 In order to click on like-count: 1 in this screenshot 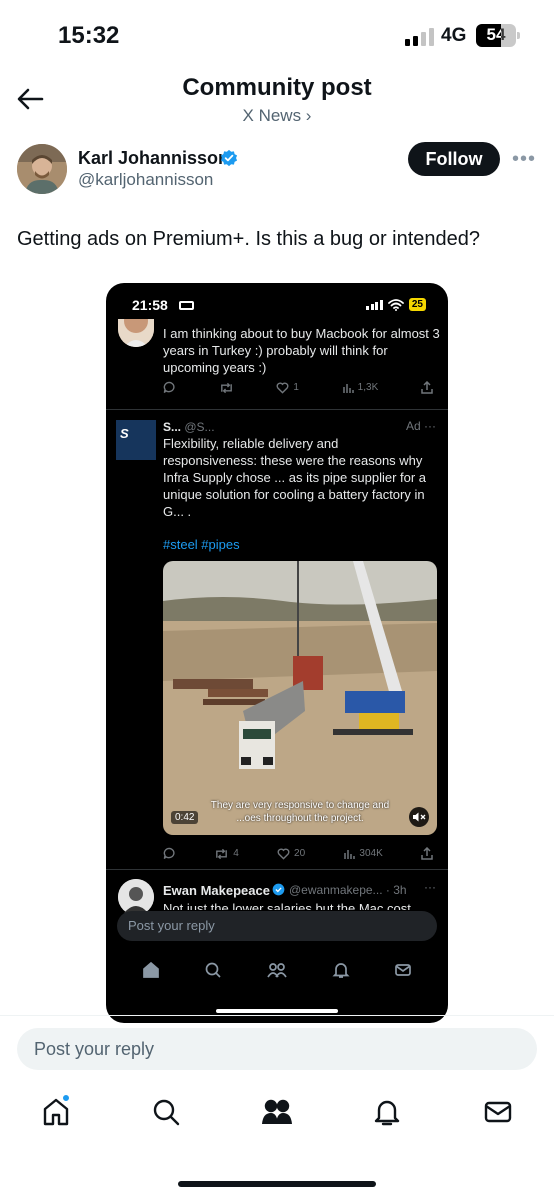, I will do `click(296, 387)`.